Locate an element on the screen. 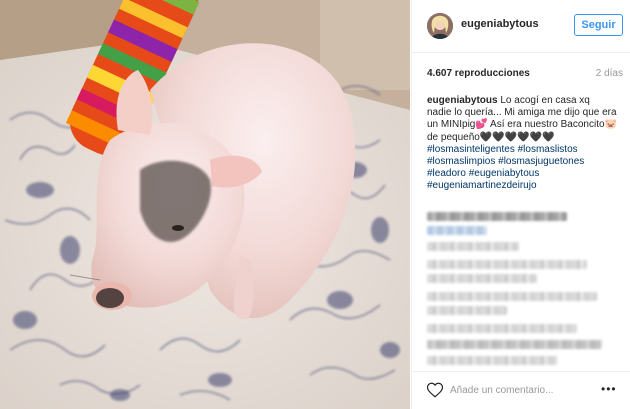 This screenshot has height=409, width=630. follow-button: Seguir is located at coordinates (598, 25).